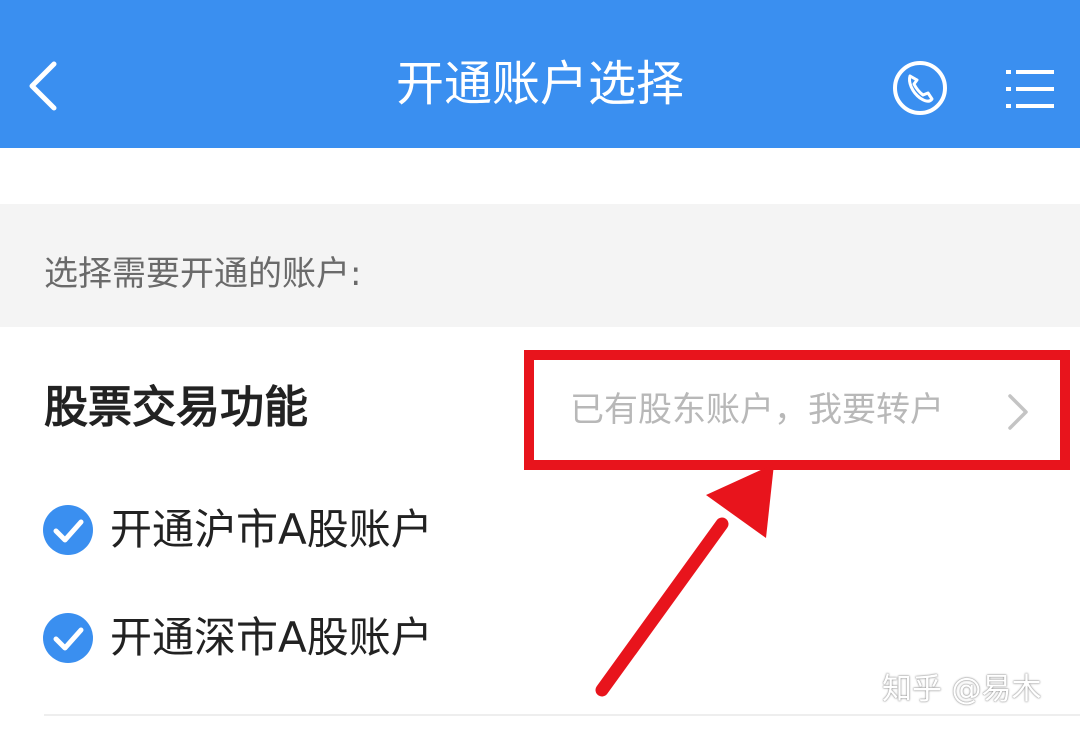 The height and width of the screenshot is (736, 1080). I want to click on watermark: 知乎 @易木, so click(962, 689).